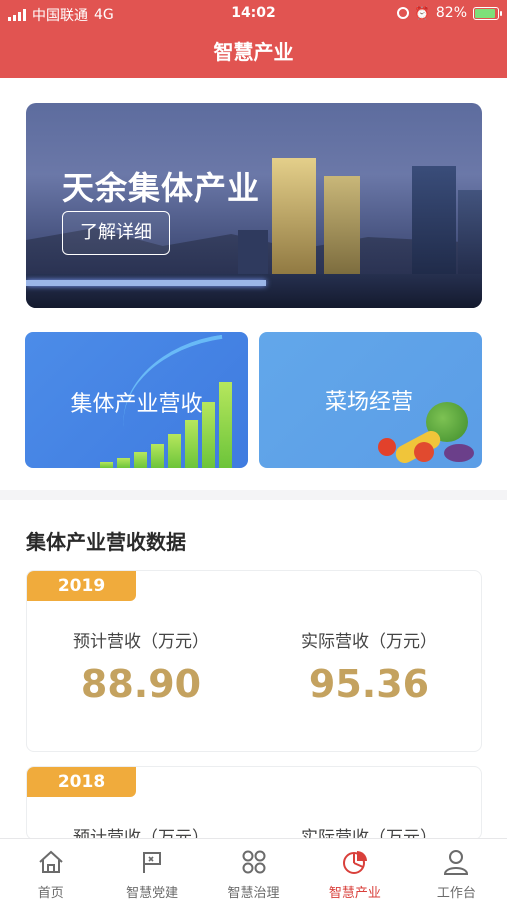  Describe the element at coordinates (456, 862) in the screenshot. I see `user-icon` at that location.